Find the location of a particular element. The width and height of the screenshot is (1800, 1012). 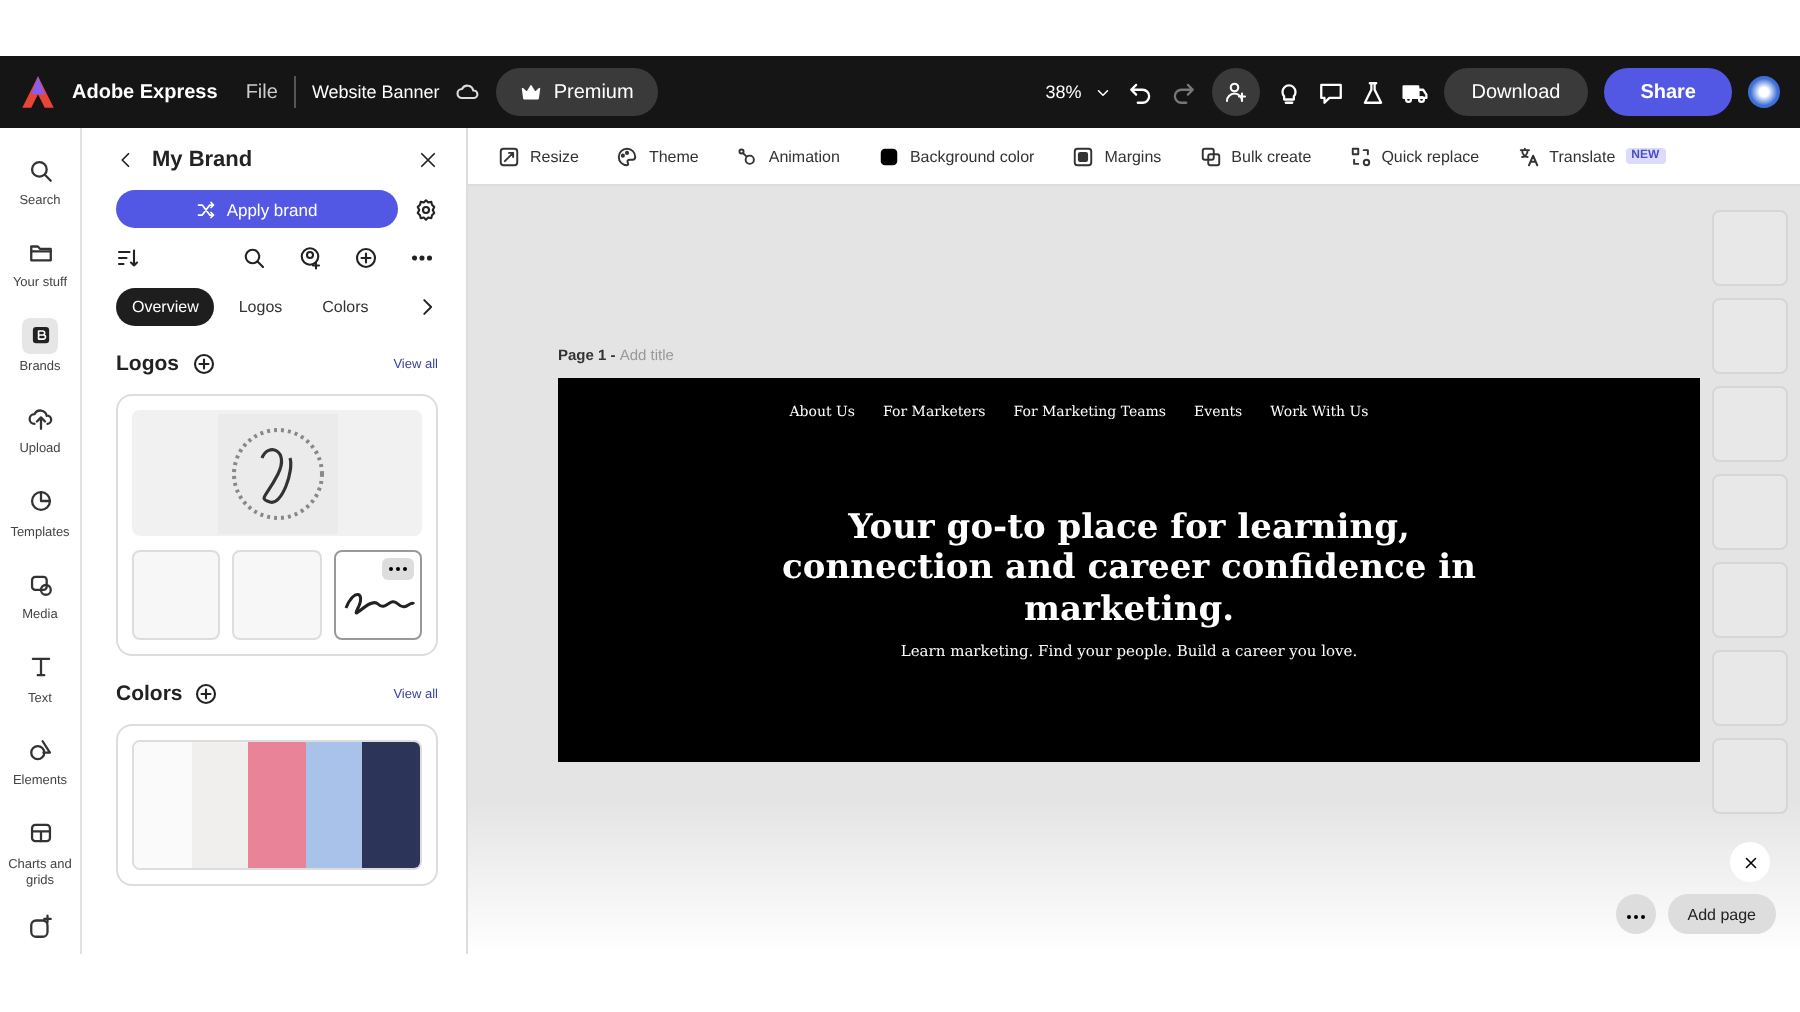

apply-brand-button: Apply brand is located at coordinates (257, 209).